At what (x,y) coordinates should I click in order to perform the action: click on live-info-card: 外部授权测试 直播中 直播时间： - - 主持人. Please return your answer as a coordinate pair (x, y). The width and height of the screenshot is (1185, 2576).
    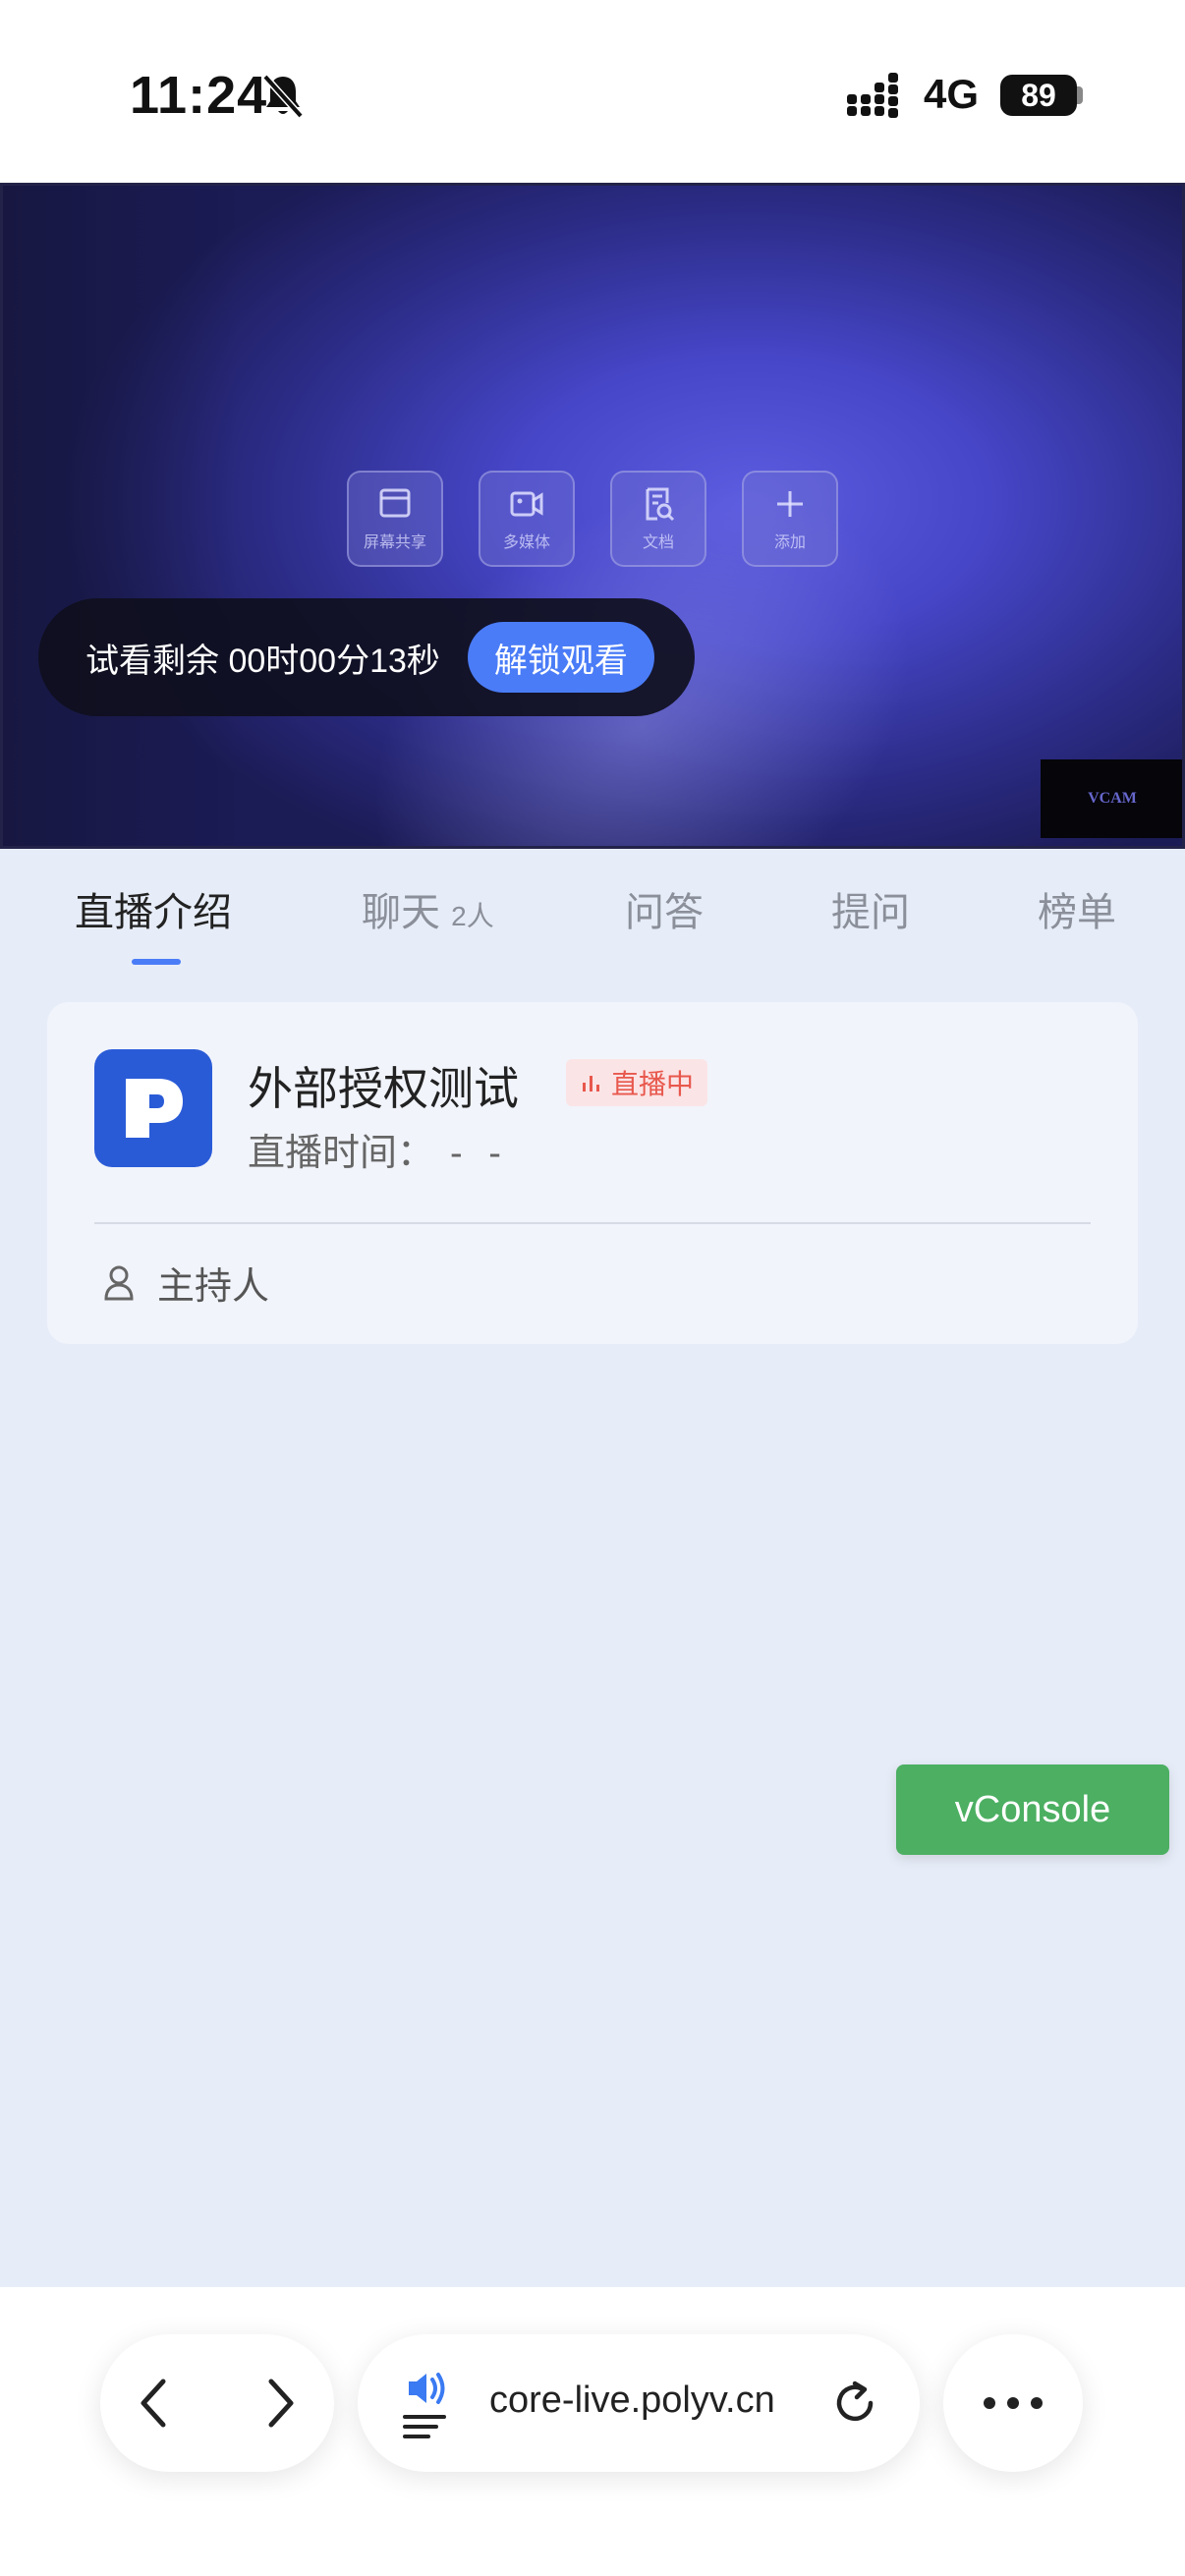
    Looking at the image, I should click on (592, 1173).